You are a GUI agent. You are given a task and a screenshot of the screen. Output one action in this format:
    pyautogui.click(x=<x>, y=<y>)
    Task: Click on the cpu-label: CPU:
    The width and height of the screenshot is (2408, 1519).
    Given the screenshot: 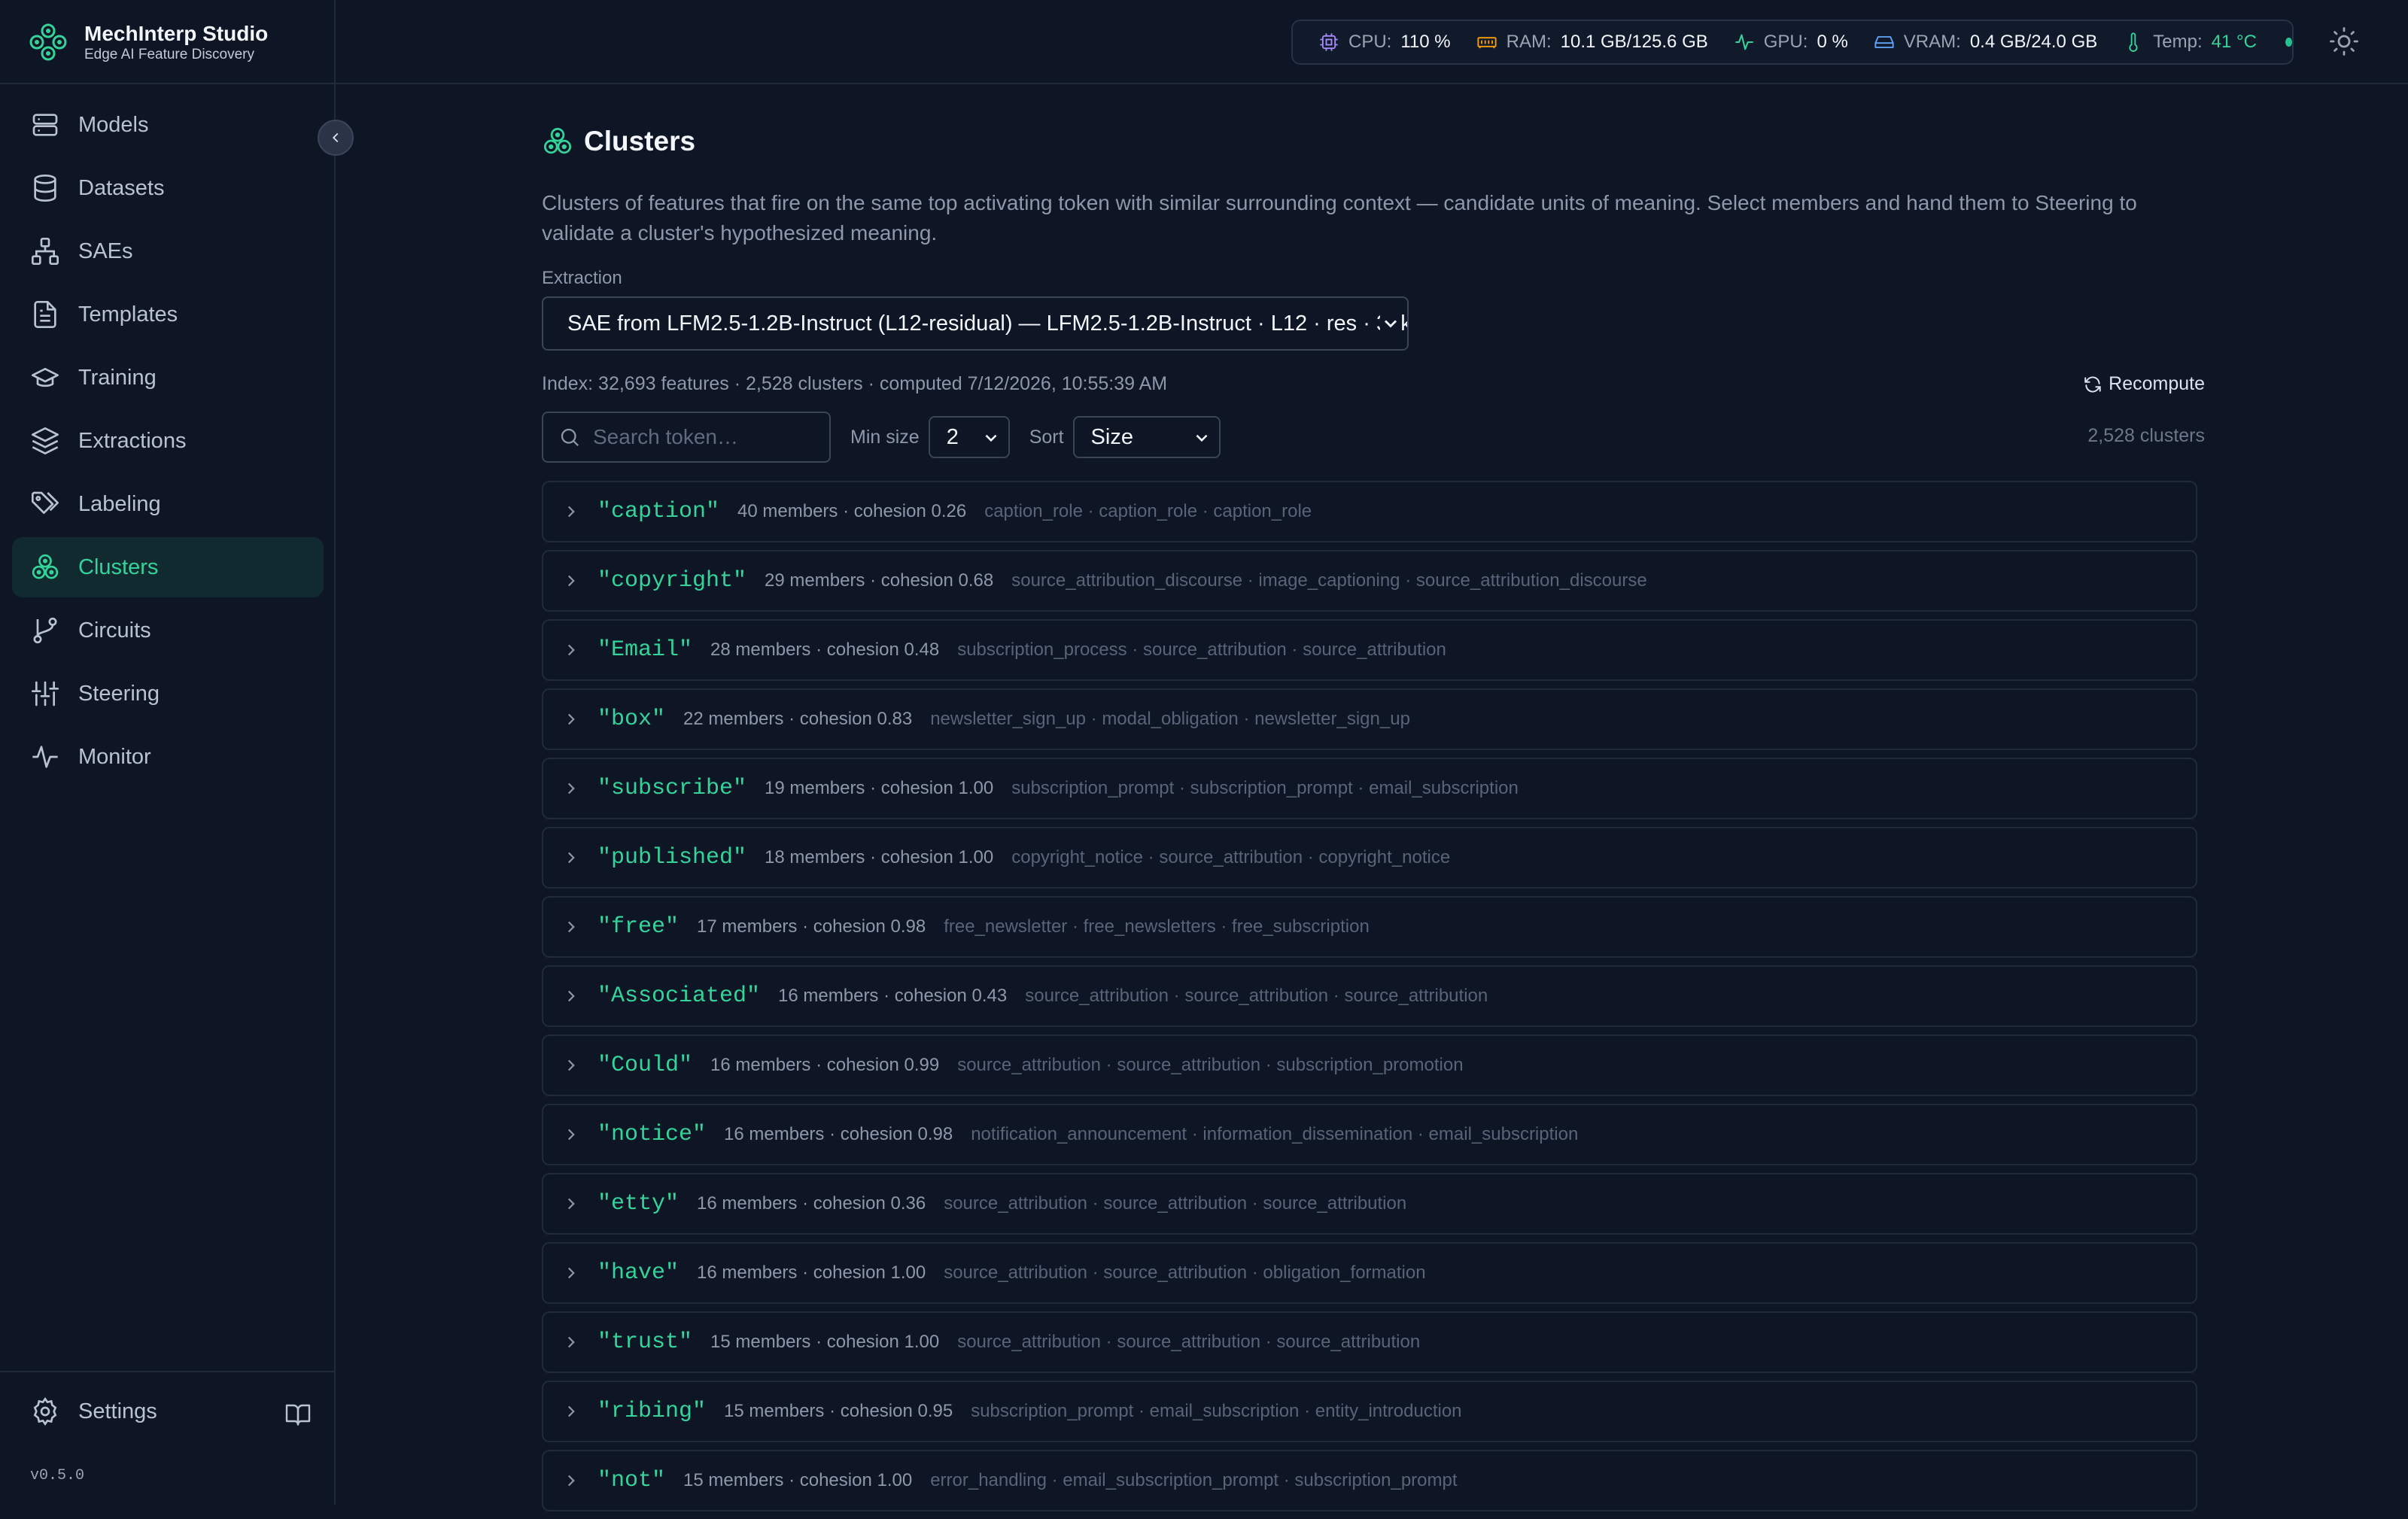 What is the action you would take?
    pyautogui.click(x=1370, y=42)
    